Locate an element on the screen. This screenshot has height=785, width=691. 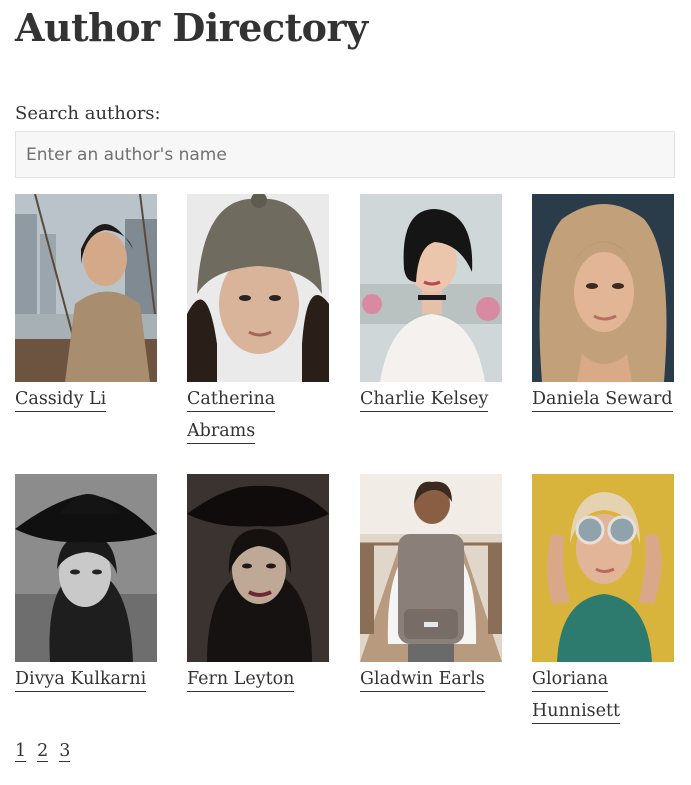
author-card: Fern Leyton is located at coordinates (258, 584).